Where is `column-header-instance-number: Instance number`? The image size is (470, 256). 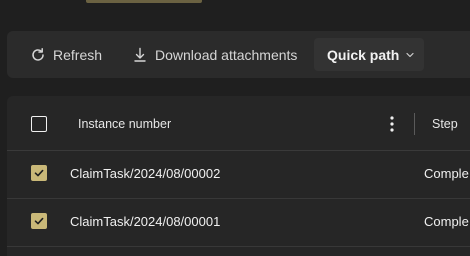
column-header-instance-number: Instance number is located at coordinates (124, 124).